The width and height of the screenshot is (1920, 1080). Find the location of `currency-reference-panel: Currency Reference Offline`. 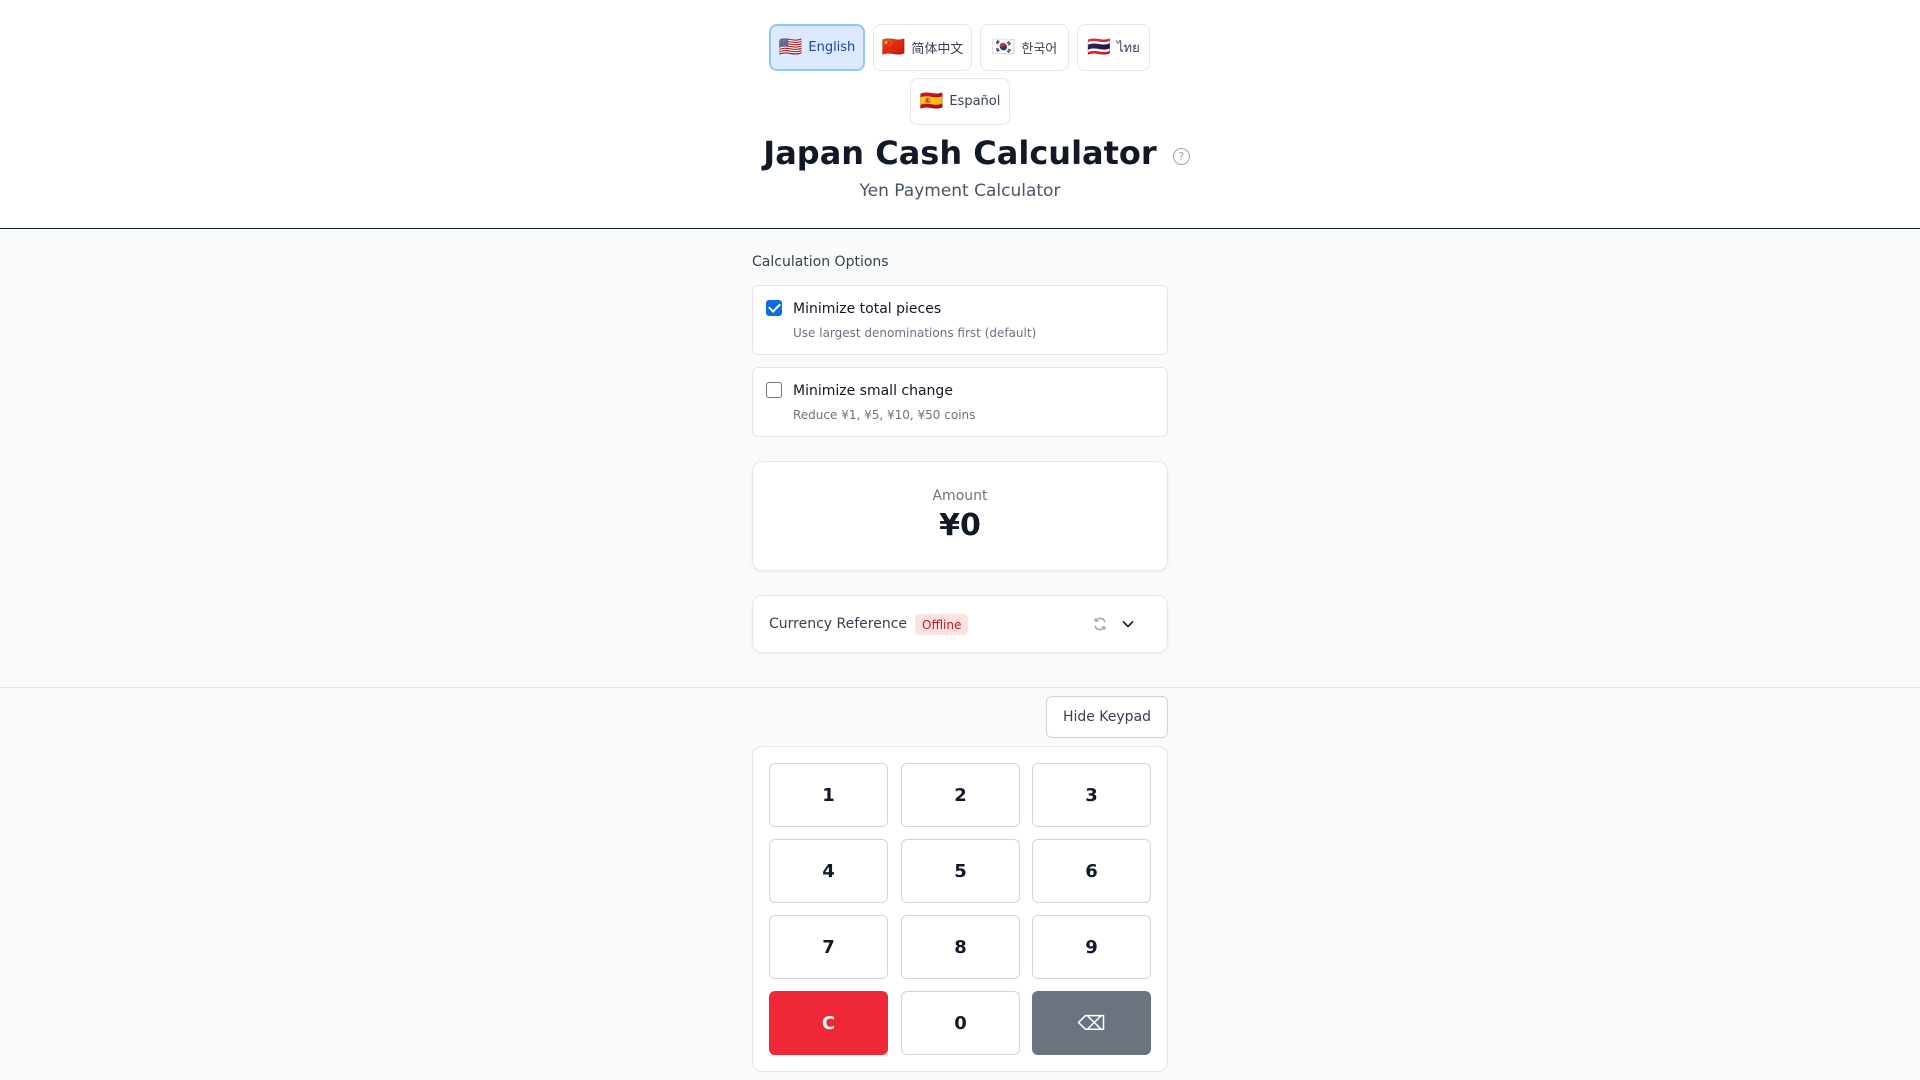

currency-reference-panel: Currency Reference Offline is located at coordinates (960, 624).